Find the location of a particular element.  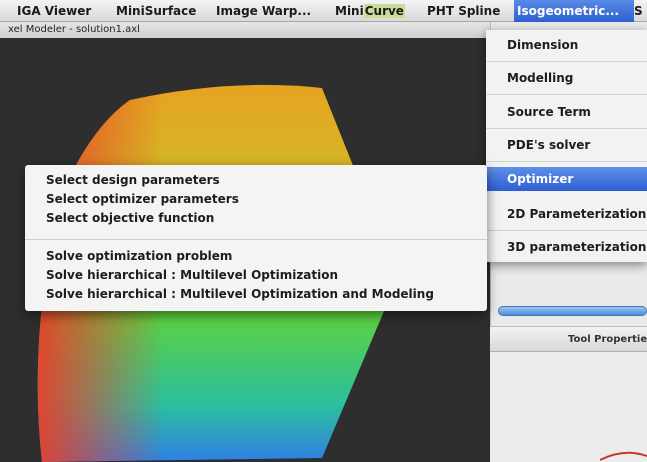

menu-pht-spline: PHT Spline is located at coordinates (463, 11).